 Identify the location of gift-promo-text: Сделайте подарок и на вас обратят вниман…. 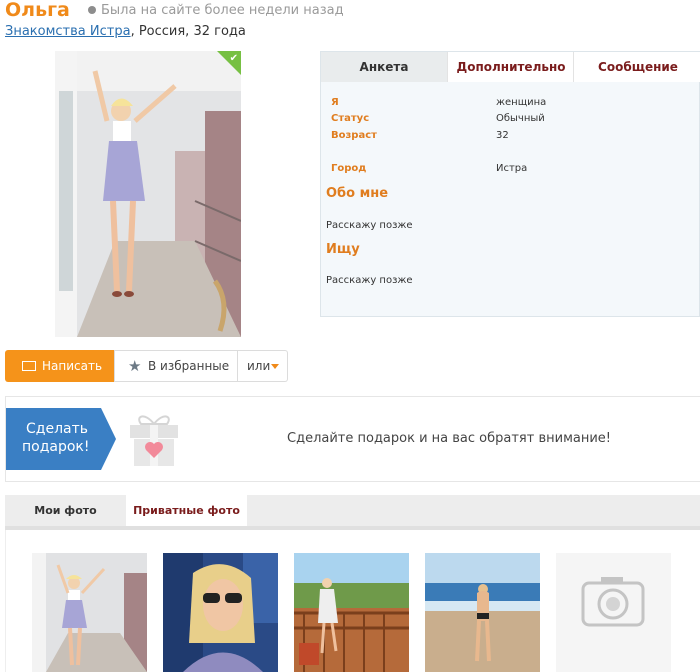
(449, 438).